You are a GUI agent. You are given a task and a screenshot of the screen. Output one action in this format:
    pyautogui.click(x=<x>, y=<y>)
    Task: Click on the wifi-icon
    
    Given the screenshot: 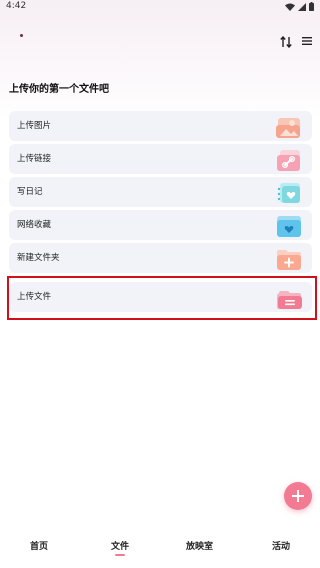 What is the action you would take?
    pyautogui.click(x=290, y=7)
    